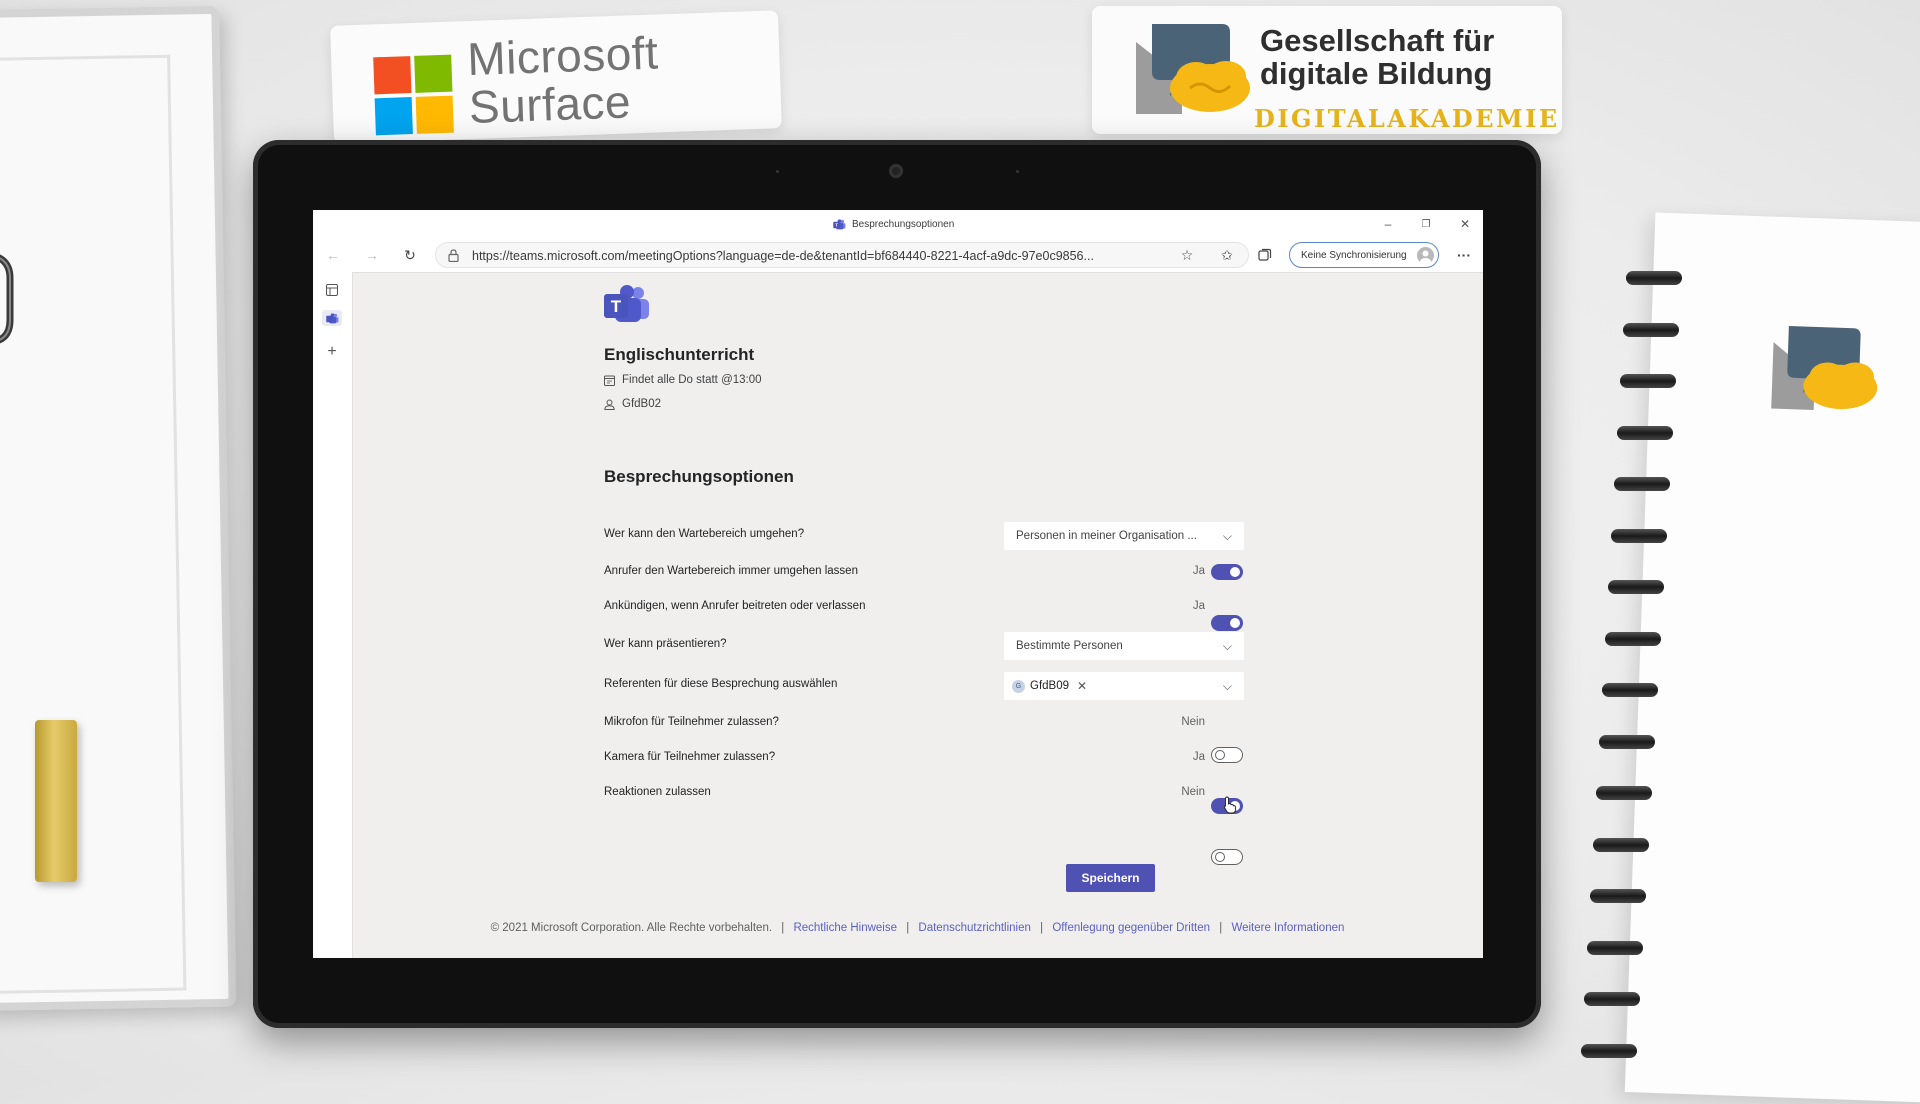 The image size is (1920, 1104). I want to click on teams-icon, so click(331, 317).